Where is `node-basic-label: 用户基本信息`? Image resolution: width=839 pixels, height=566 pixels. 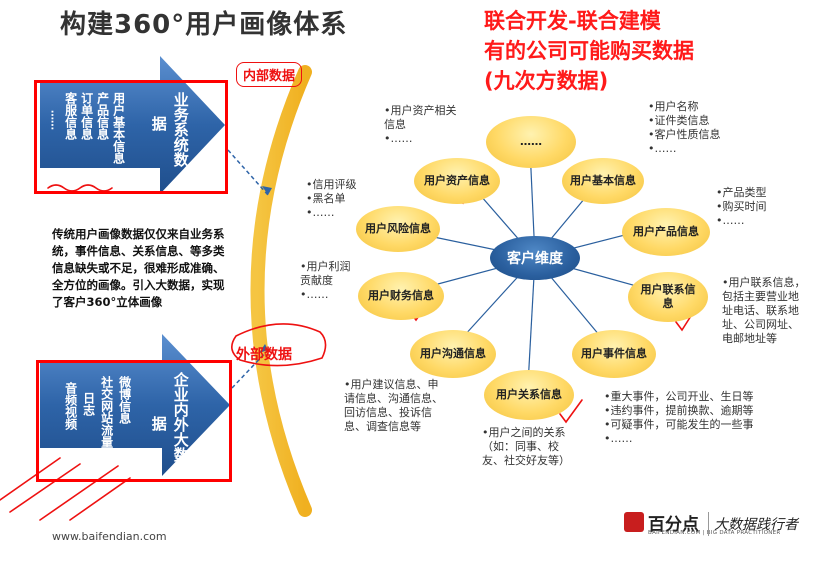
node-basic-label: 用户基本信息 is located at coordinates (603, 180).